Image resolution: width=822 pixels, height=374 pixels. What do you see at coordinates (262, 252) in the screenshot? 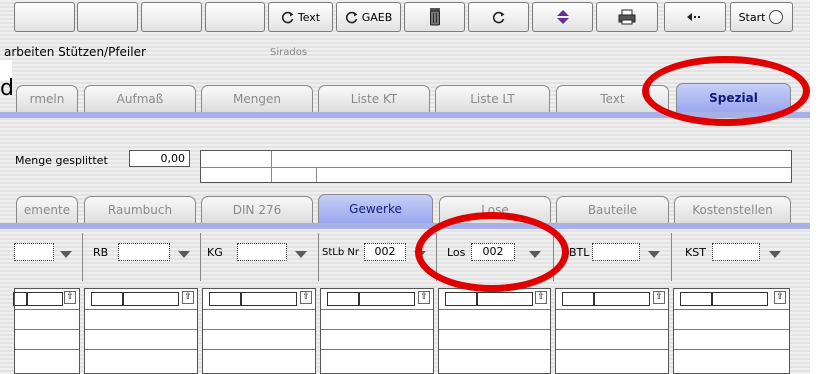
I see `kg-field` at bounding box center [262, 252].